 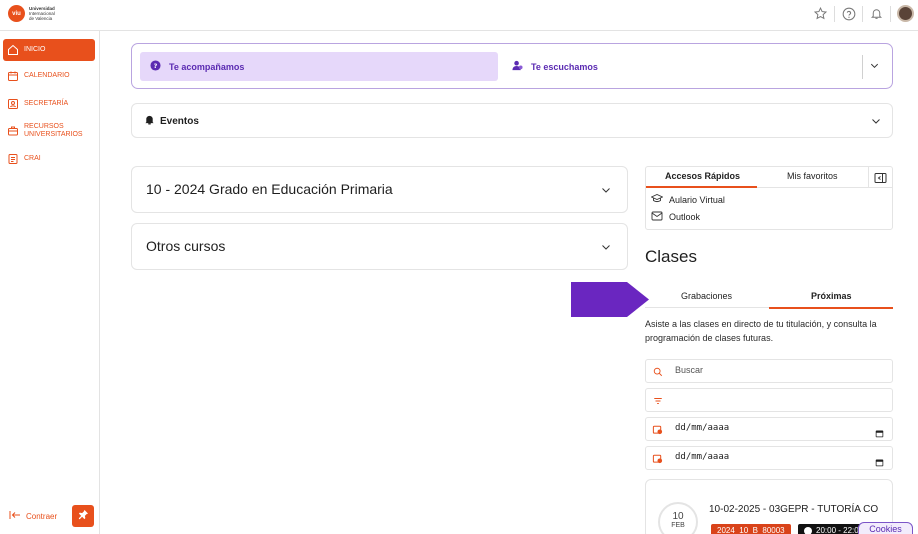 I want to click on tab-te-acompanamos: ? Te acompañamos, so click(x=319, y=66).